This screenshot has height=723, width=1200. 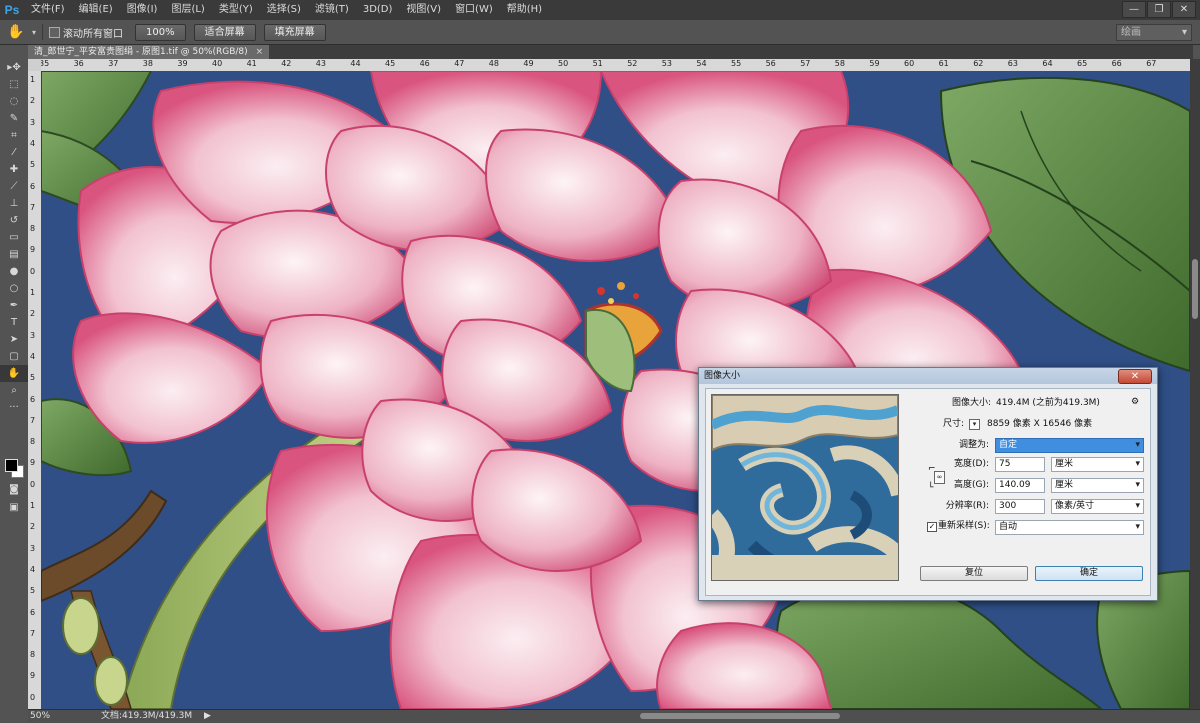 I want to click on clone-stamp-tool-icon: ⊥, so click(x=14, y=203).